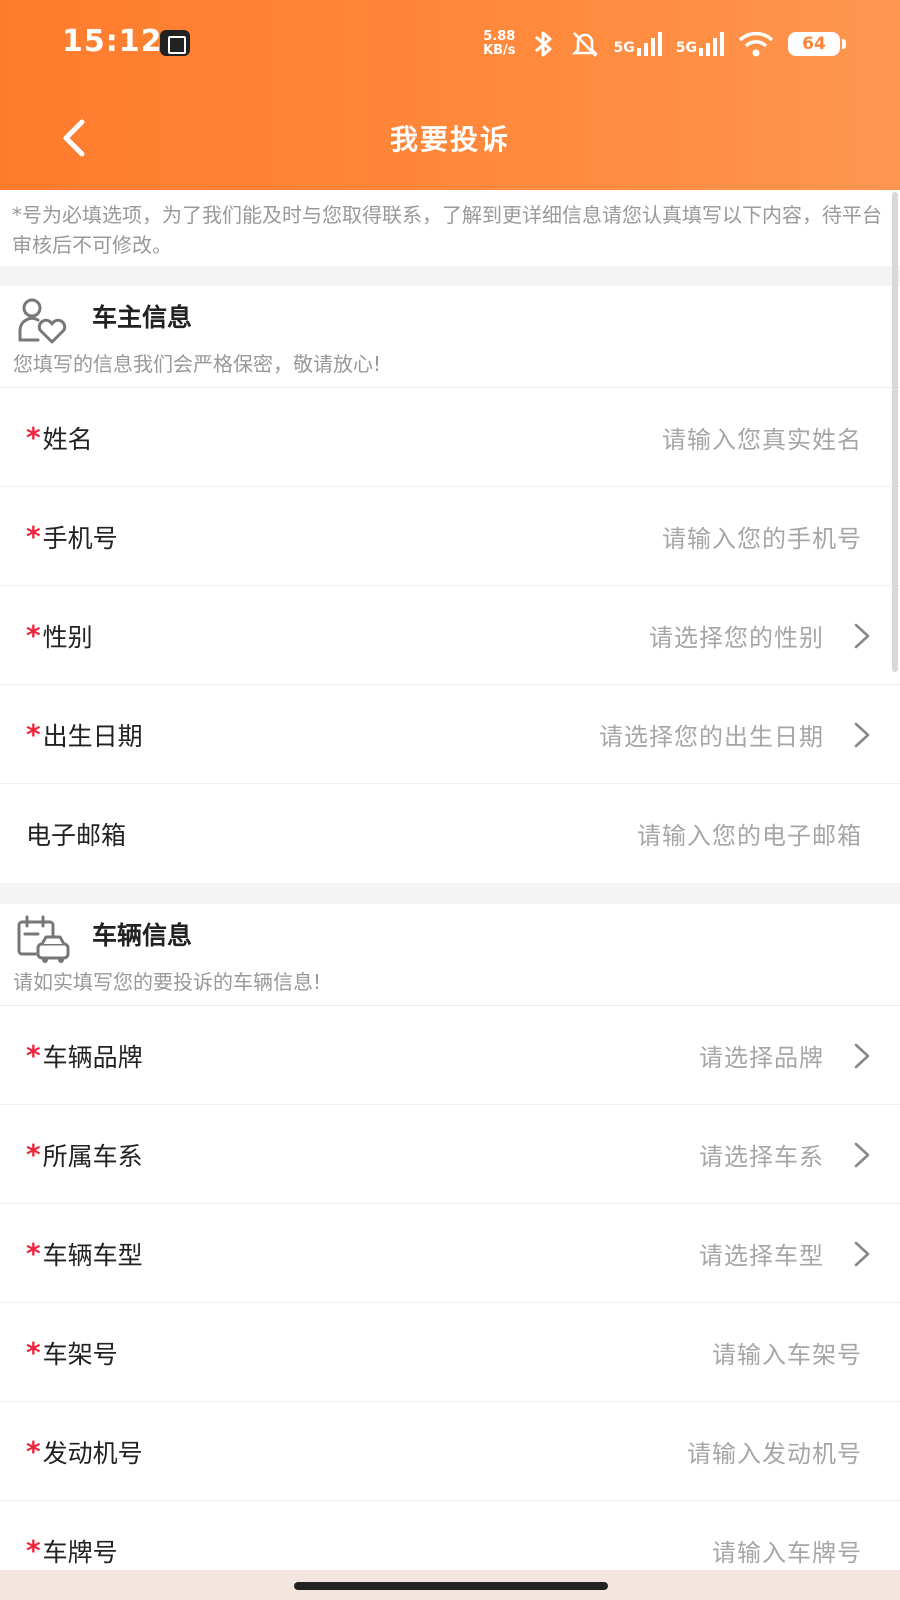 Image resolution: width=900 pixels, height=1600 pixels. Describe the element at coordinates (42, 321) in the screenshot. I see `user-heart-icon` at that location.